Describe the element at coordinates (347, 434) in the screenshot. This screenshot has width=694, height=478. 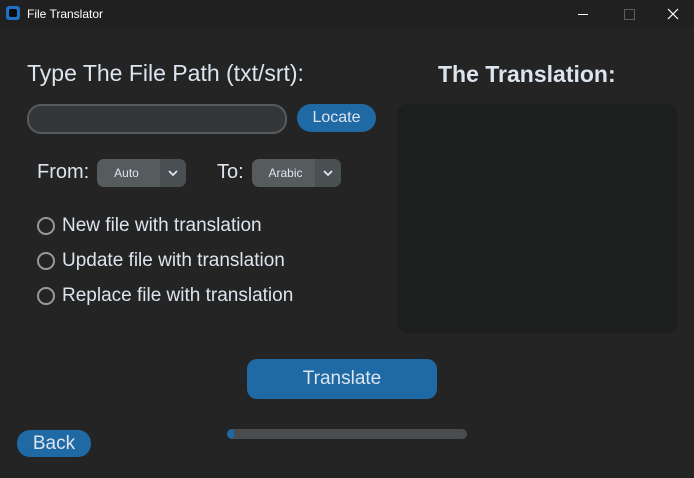
I see `progress-bar` at that location.